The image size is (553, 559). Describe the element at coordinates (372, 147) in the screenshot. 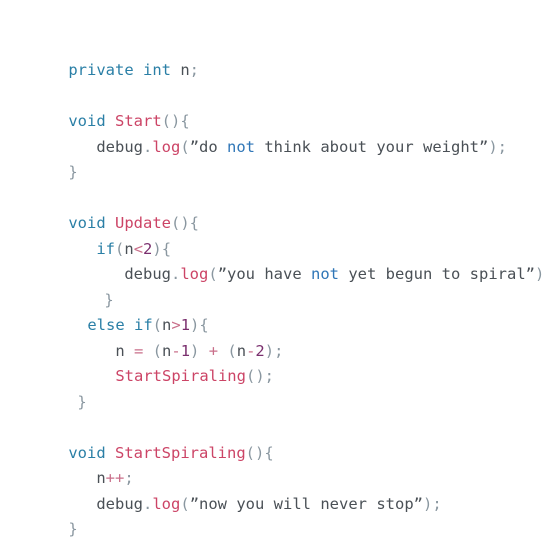

I see `string-literal: think about your weight”` at that location.